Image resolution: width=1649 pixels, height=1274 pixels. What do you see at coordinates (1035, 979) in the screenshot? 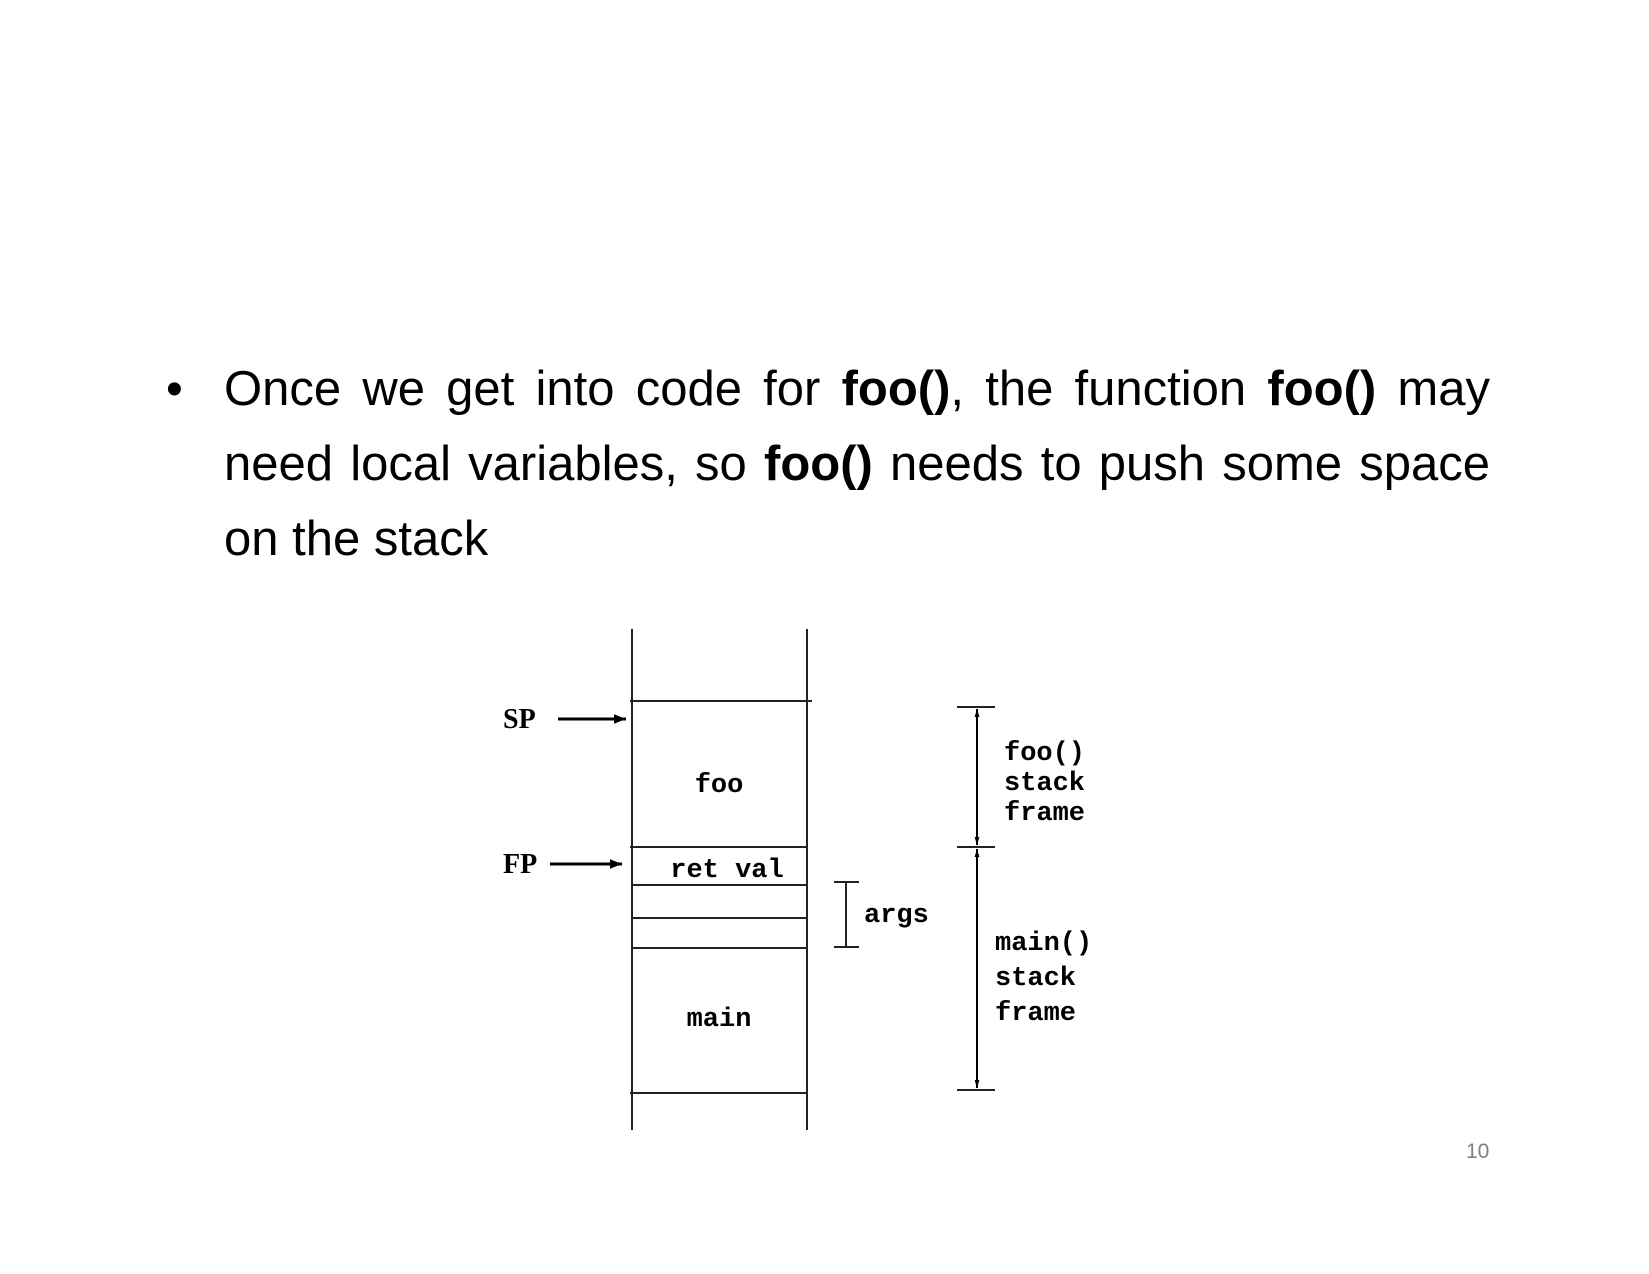
I see `main-frame-label: stack` at bounding box center [1035, 979].